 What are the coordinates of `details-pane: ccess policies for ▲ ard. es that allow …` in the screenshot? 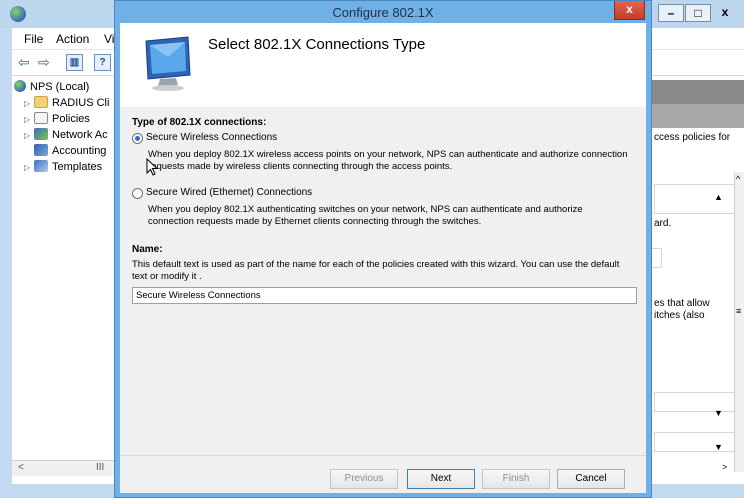 It's located at (695, 280).